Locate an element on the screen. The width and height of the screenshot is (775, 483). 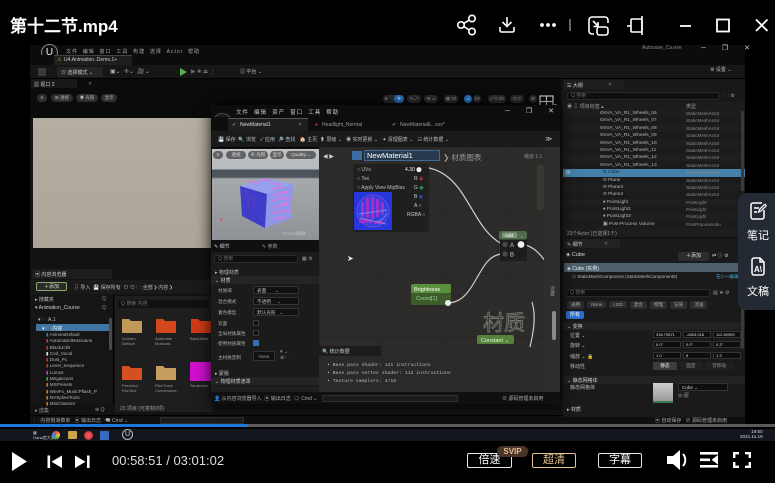
svg-text: Brightness is located at coordinates (427, 290).